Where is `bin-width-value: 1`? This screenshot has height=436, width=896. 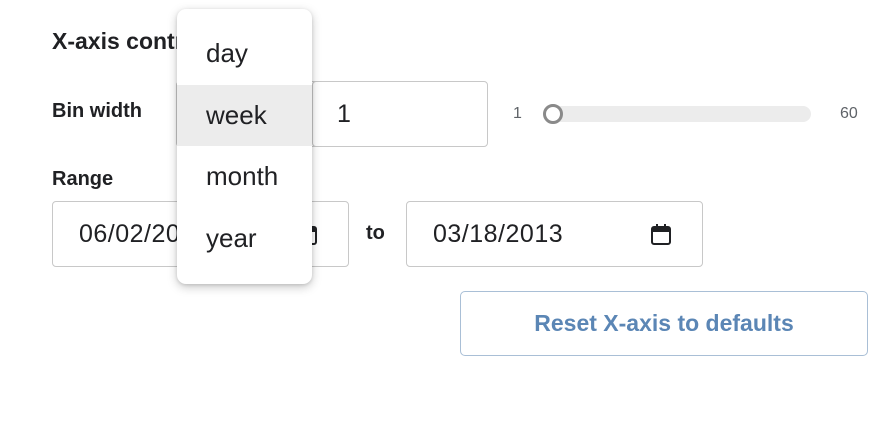
bin-width-value: 1 is located at coordinates (344, 113).